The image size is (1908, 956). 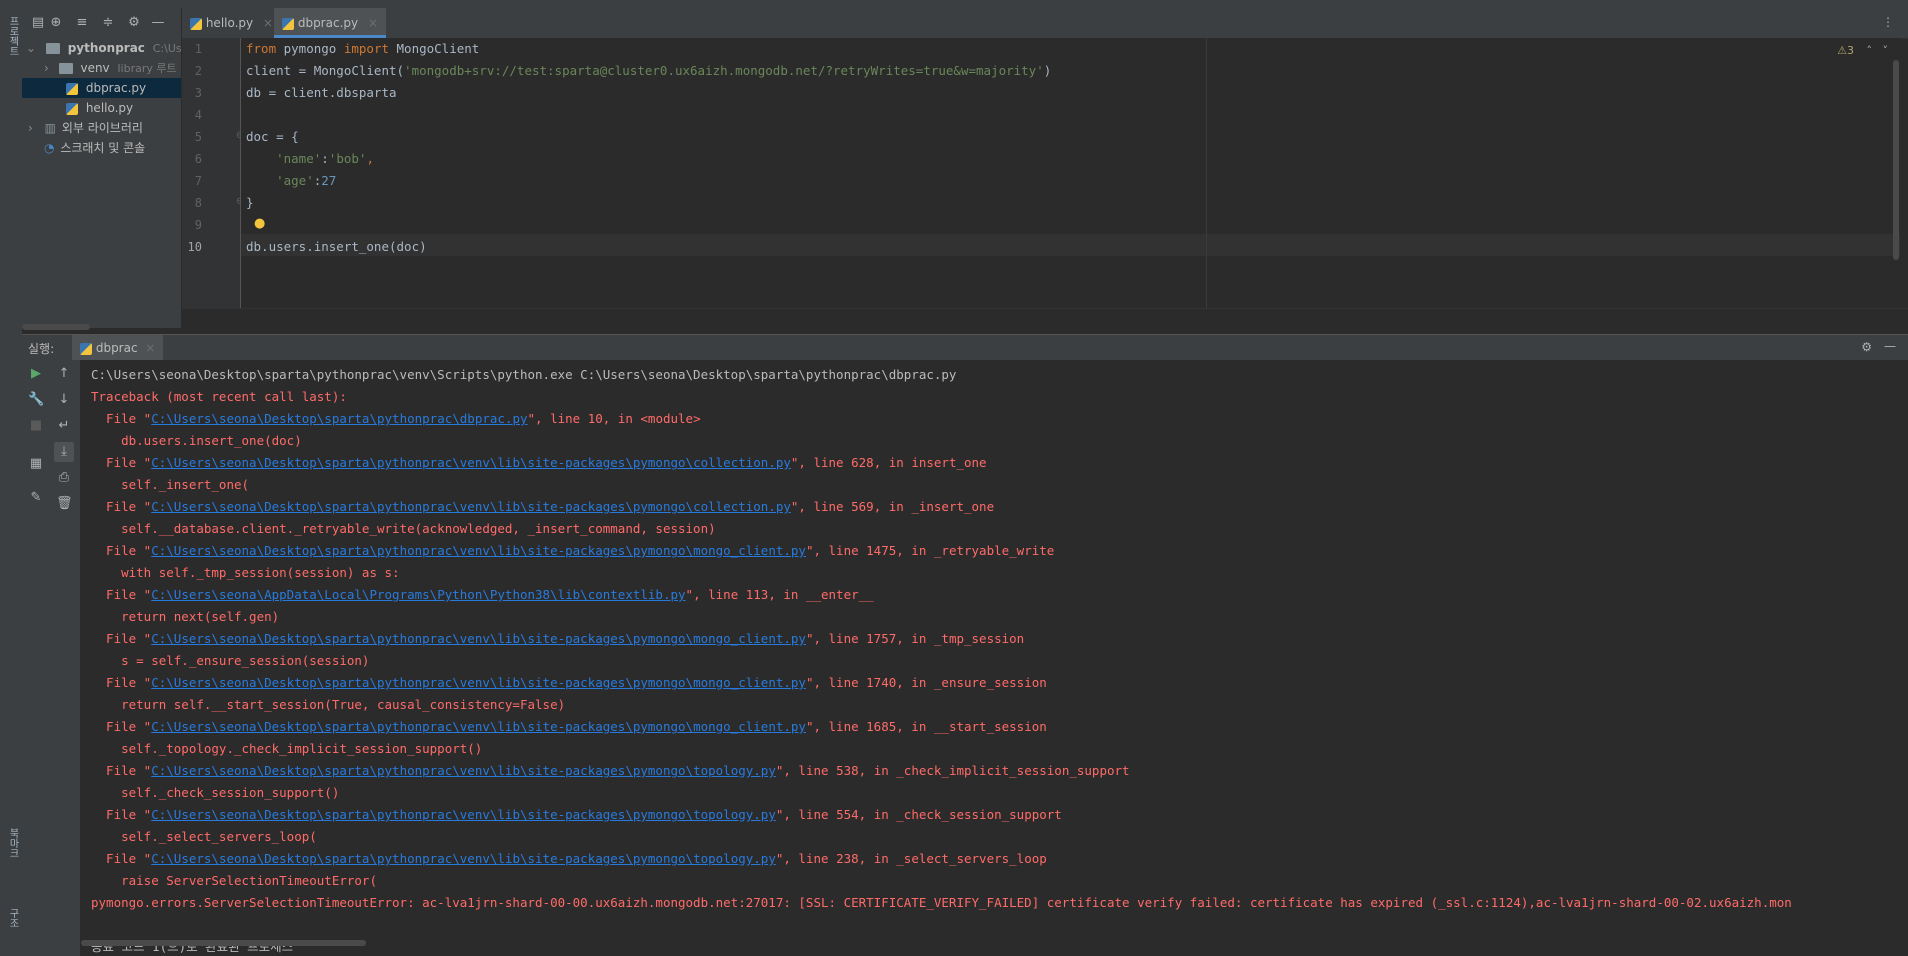 I want to click on tree-item-venv: › venv library 루트, so click(x=101, y=68).